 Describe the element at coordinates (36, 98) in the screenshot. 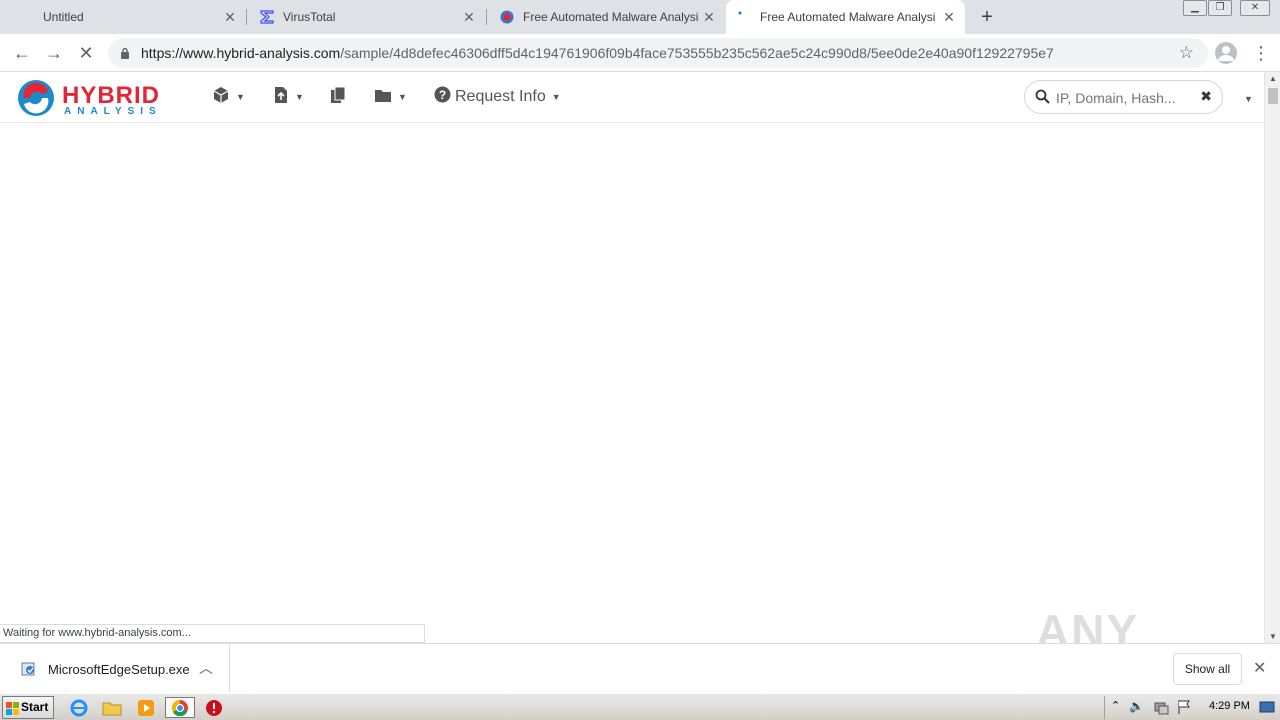

I see `logo-emblem-icon` at that location.